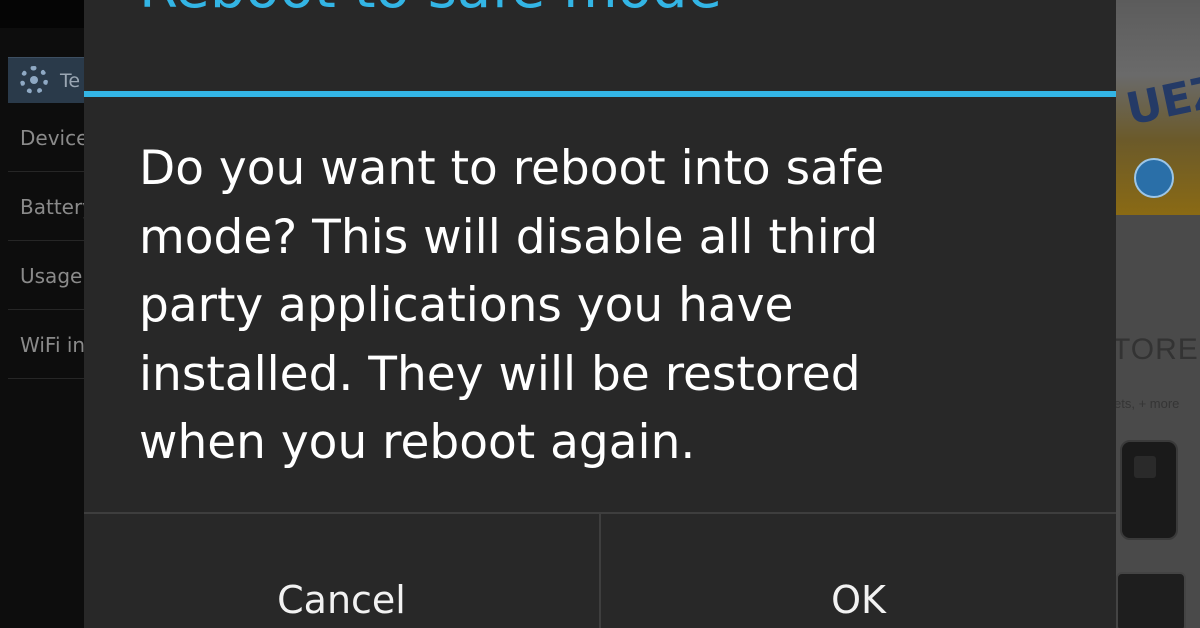 This screenshot has width=1200, height=628. Describe the element at coordinates (1154, 178) in the screenshot. I see `att-logo-icon` at that location.